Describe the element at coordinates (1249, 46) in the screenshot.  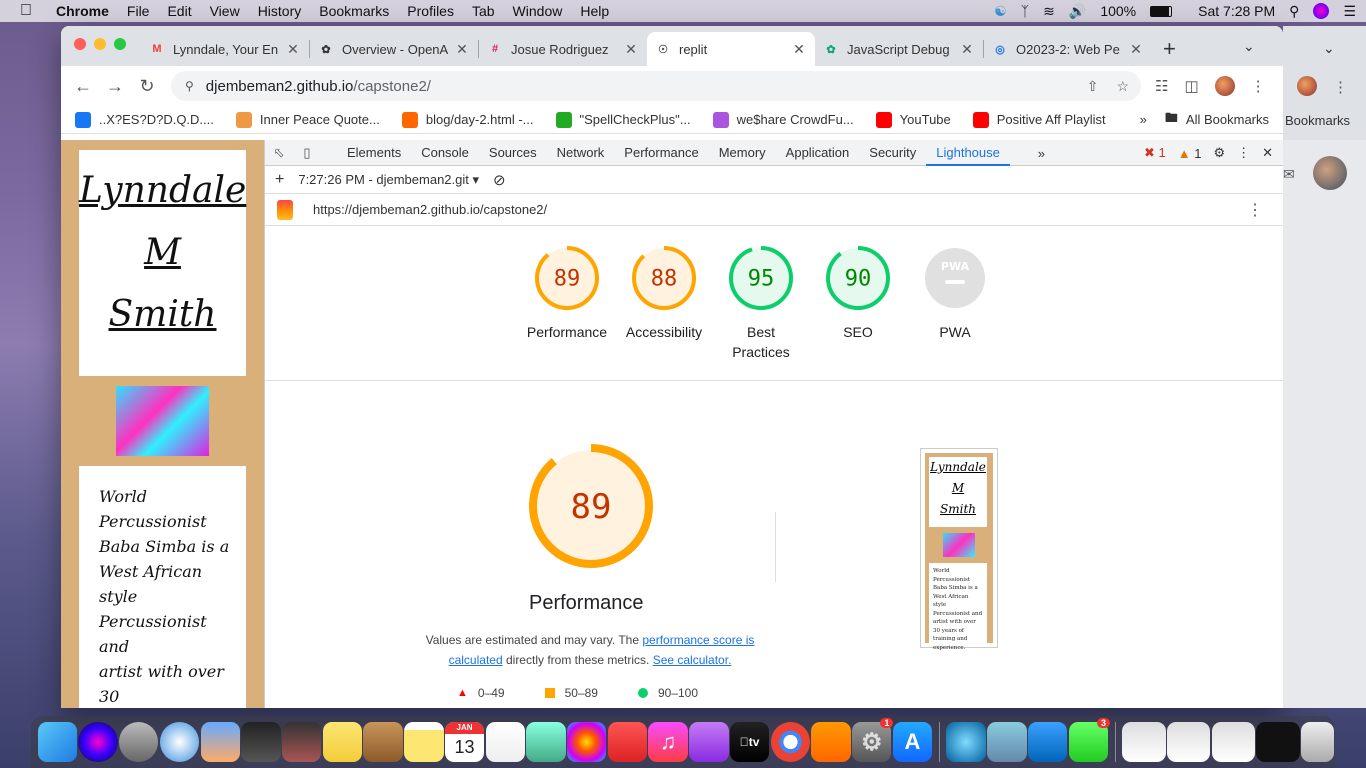
I see `tab-search-icon: ⌄` at that location.